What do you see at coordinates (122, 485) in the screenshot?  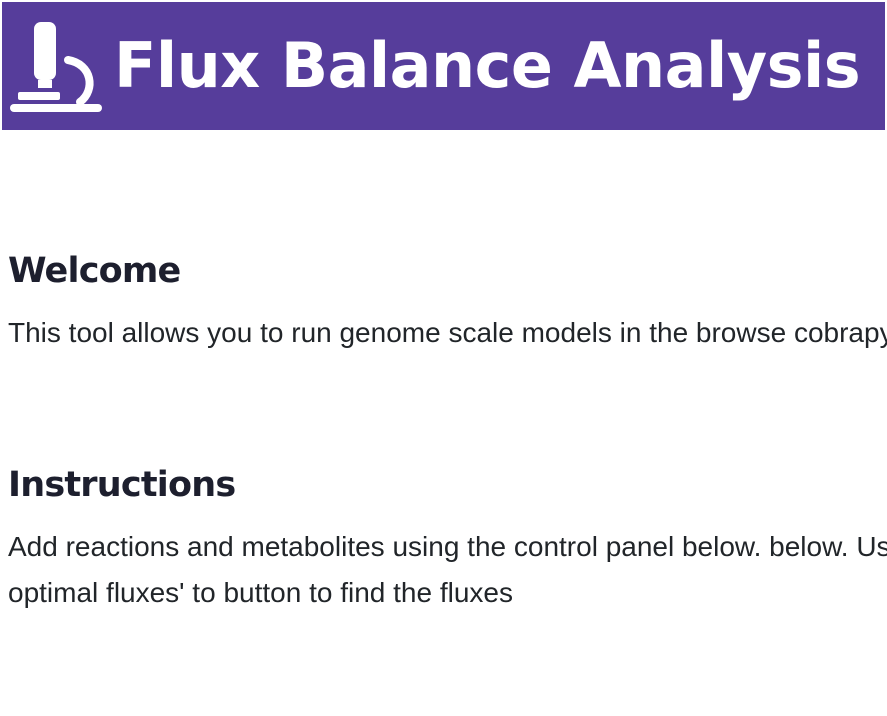 I see `instructions-heading: Instructions` at bounding box center [122, 485].